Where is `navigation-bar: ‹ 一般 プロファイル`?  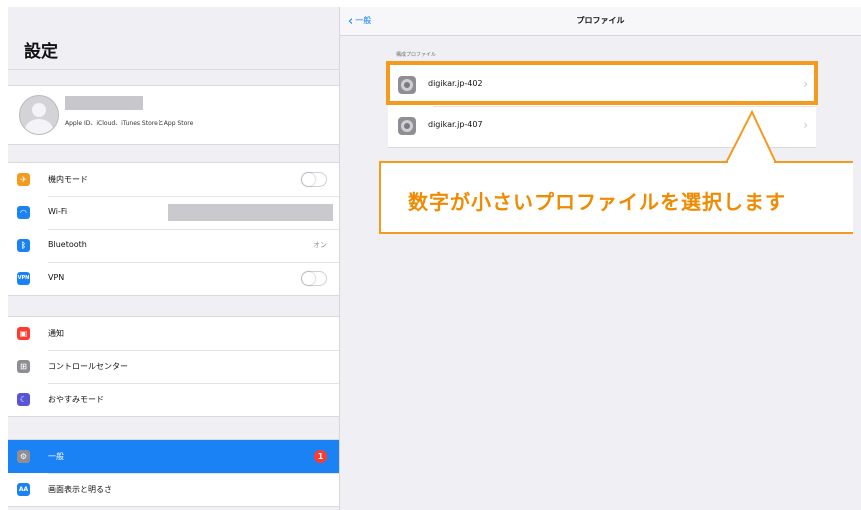 navigation-bar: ‹ 一般 プロファイル is located at coordinates (600, 21).